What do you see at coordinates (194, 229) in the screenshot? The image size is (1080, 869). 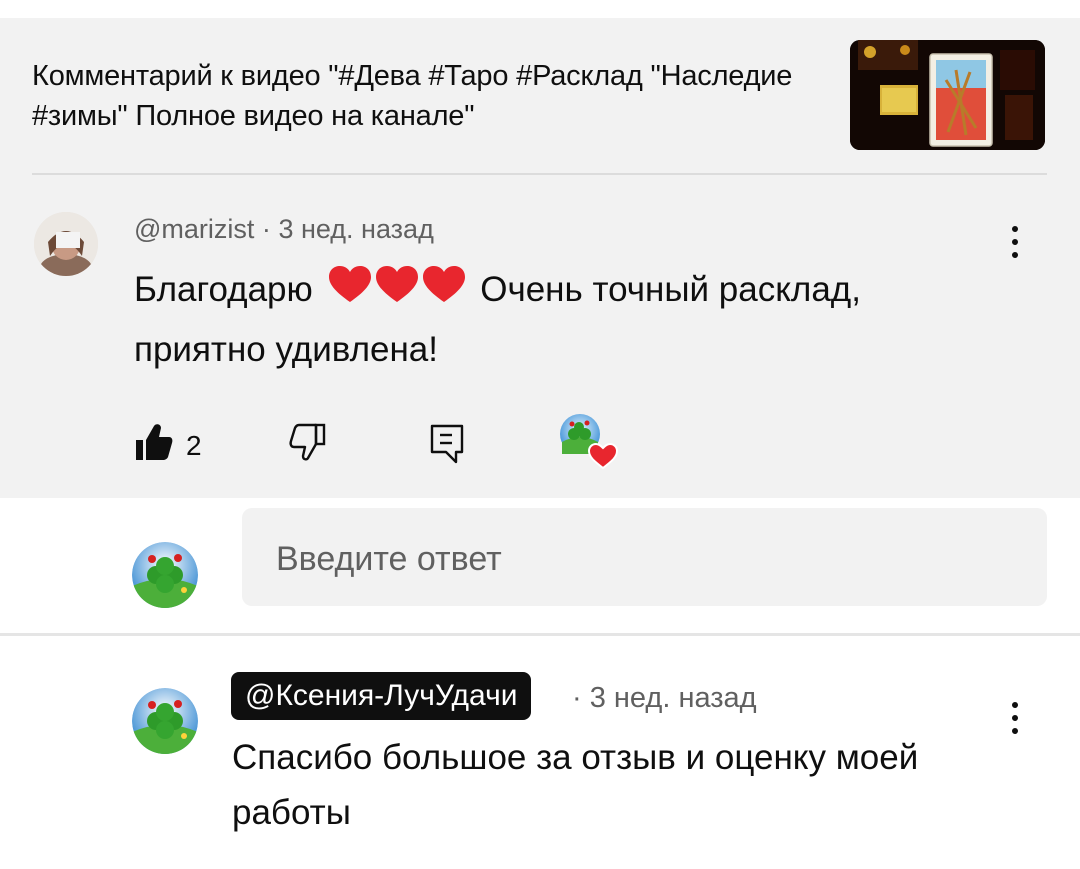 I see `comment-author: @marizist` at bounding box center [194, 229].